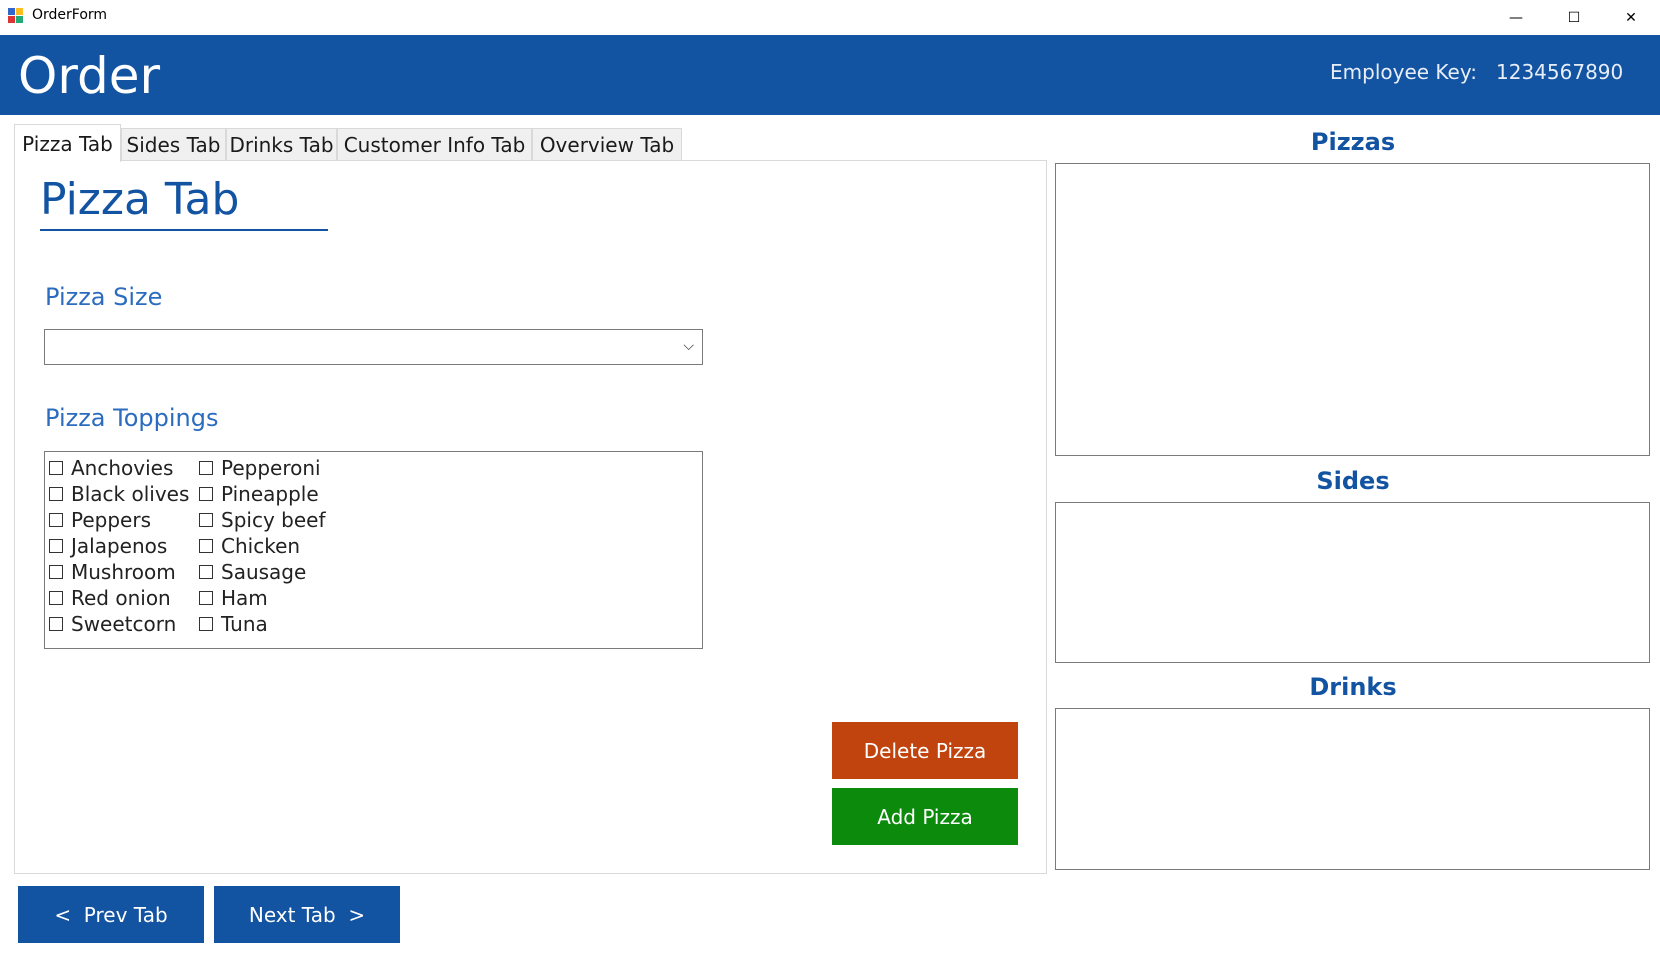 This screenshot has height=963, width=1660. I want to click on delete-pizza-button: Delete Pizza, so click(925, 750).